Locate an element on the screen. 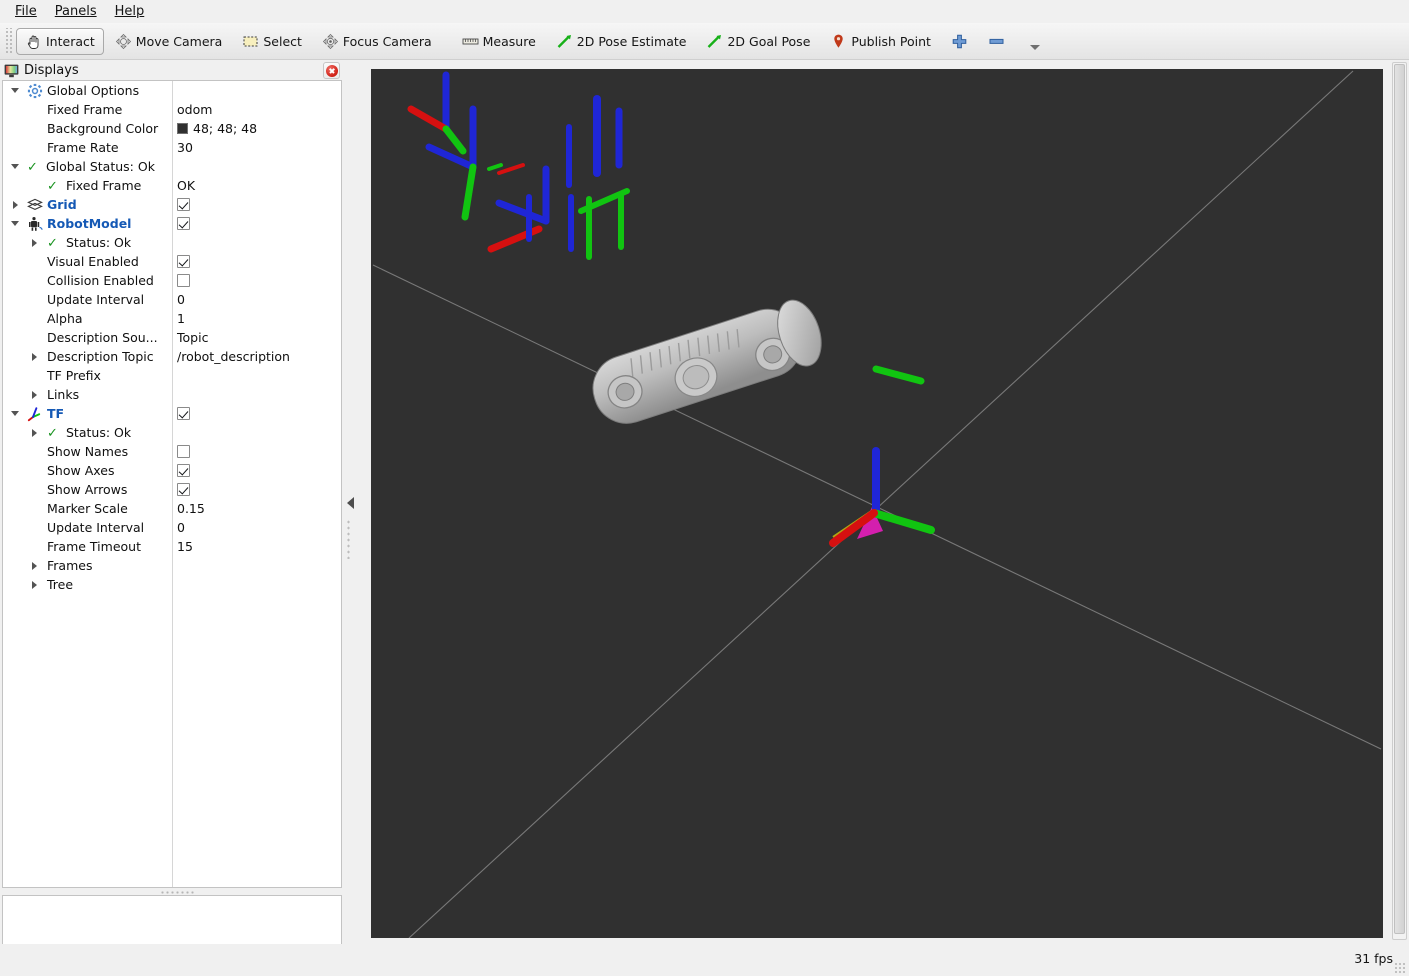  tree-row-description-topic: Description Topic/robot_description is located at coordinates (172, 356).